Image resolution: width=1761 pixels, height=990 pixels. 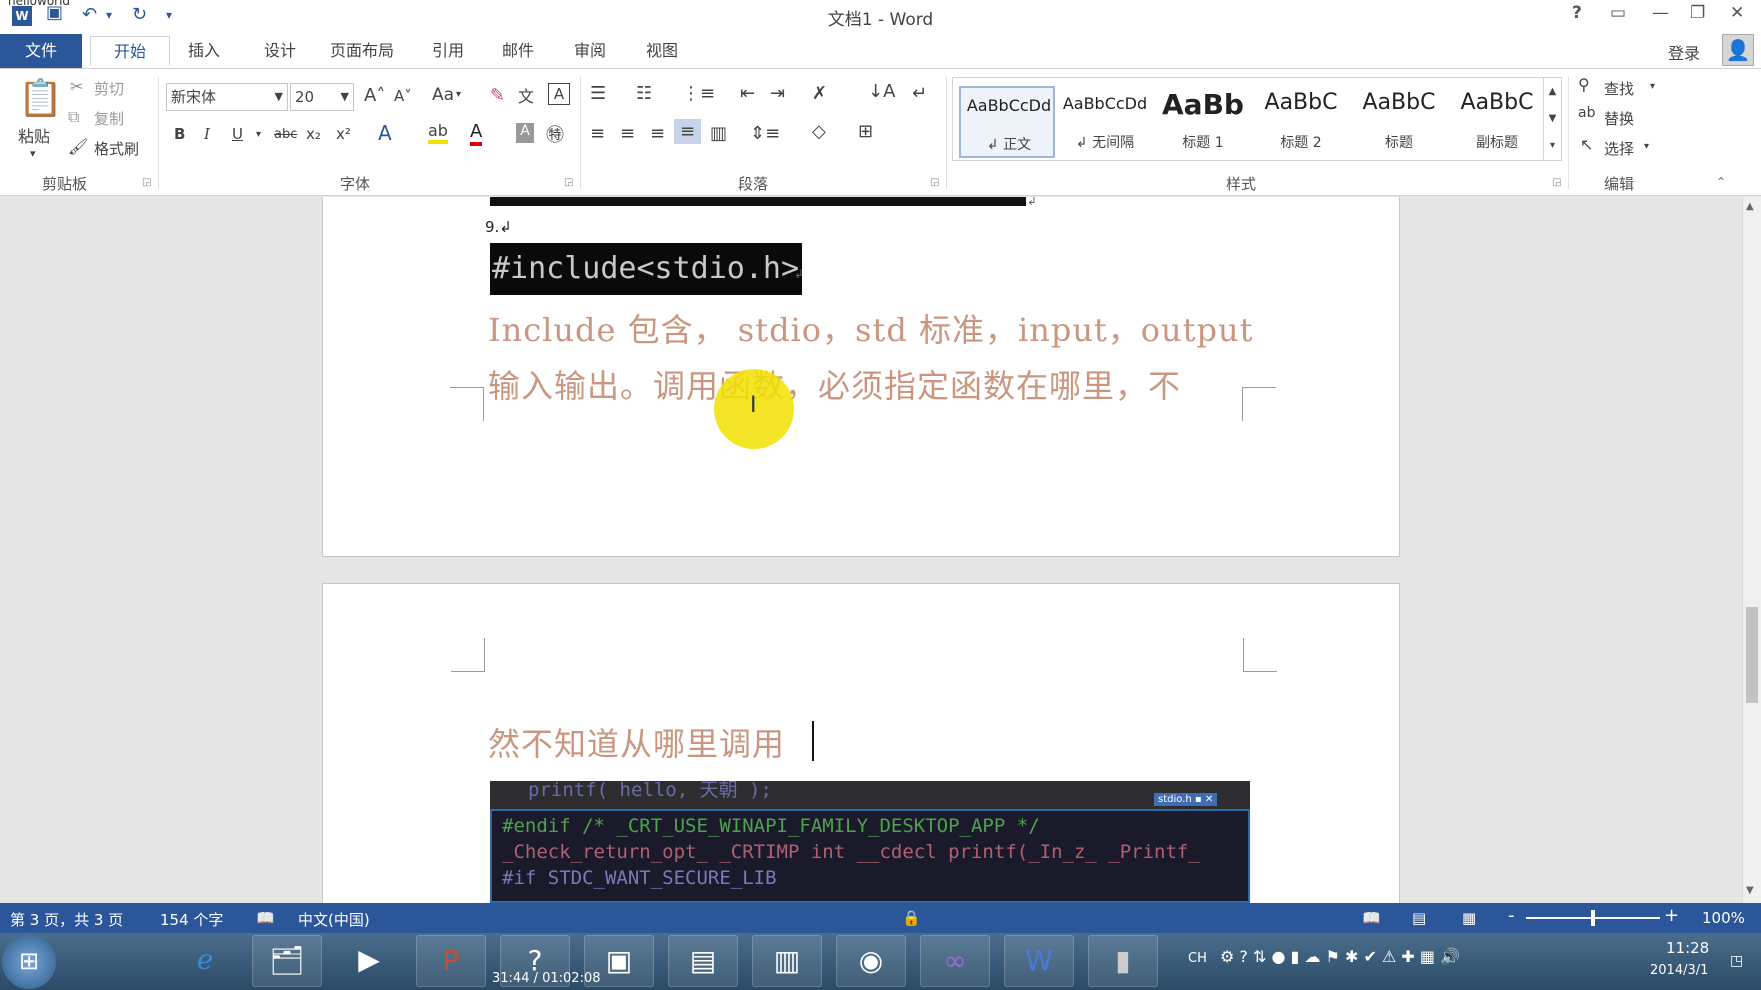 I want to click on doc-line-2: 输入输出。调用函数，必须指定函数在哪里，不, so click(x=834, y=384).